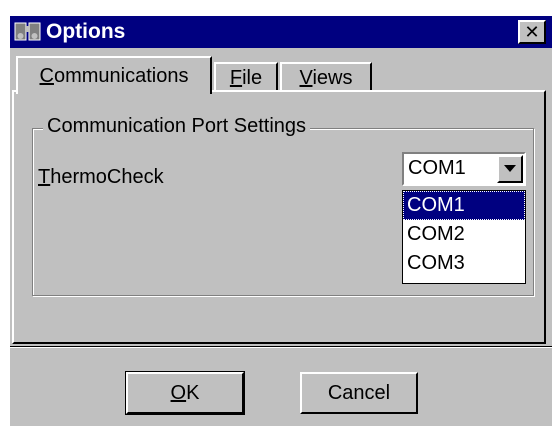 The image size is (552, 426). Describe the element at coordinates (464, 234) in the screenshot. I see `dropdown-option-com2: COM2` at that location.